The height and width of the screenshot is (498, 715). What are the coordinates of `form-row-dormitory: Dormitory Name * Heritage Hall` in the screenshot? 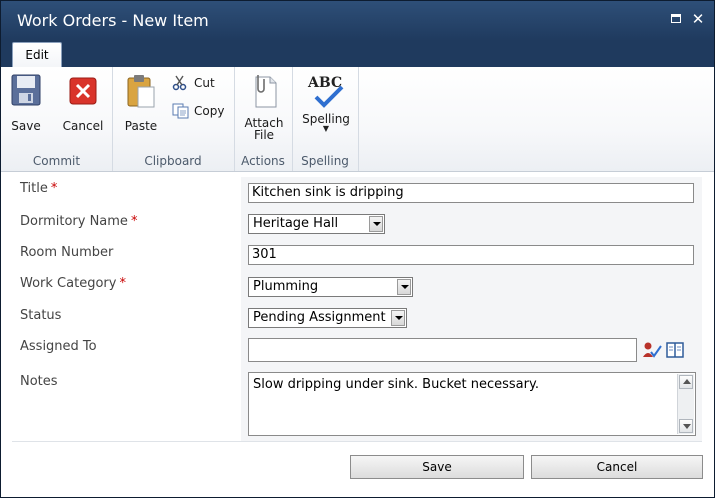 It's located at (357, 225).